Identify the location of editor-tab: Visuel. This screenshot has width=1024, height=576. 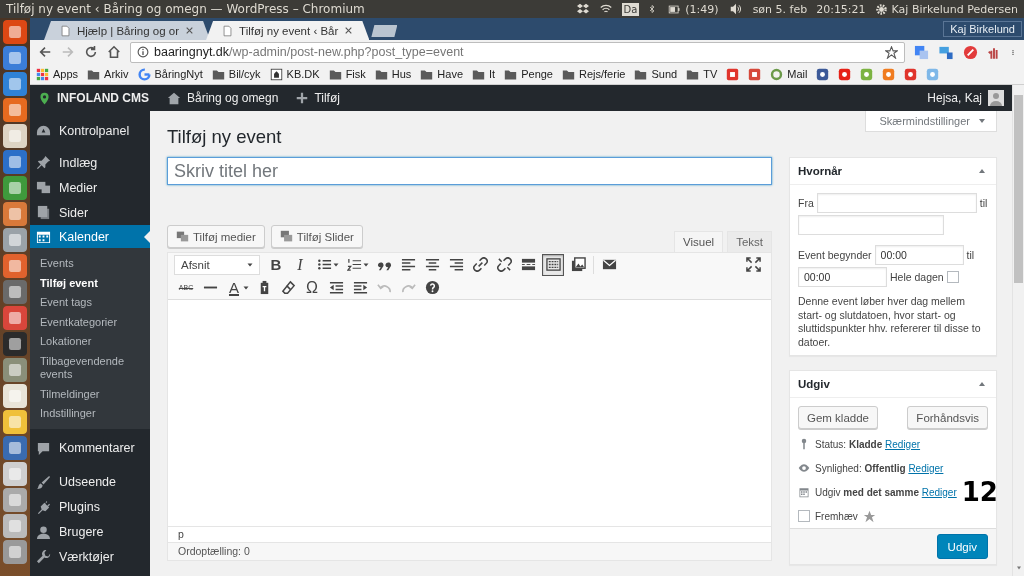
(699, 241).